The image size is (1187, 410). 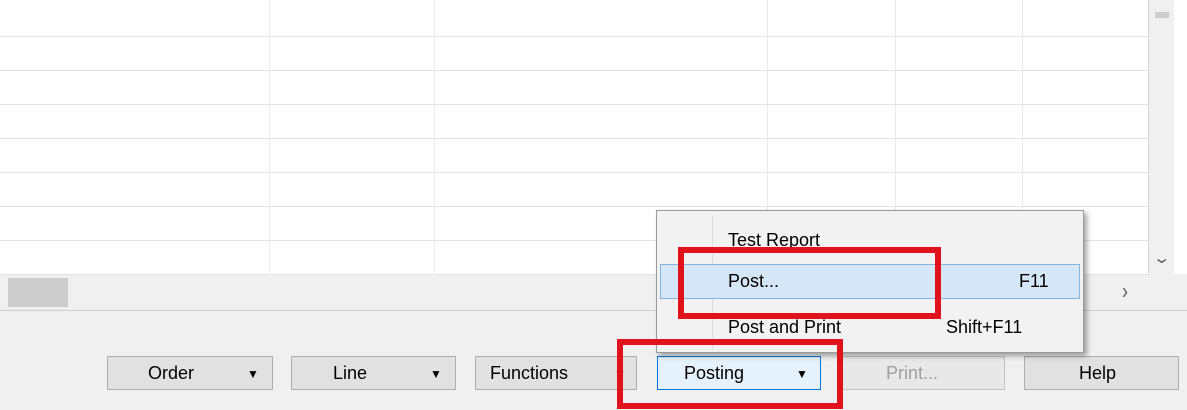 What do you see at coordinates (529, 373) in the screenshot?
I see `functions-button-label: Functions` at bounding box center [529, 373].